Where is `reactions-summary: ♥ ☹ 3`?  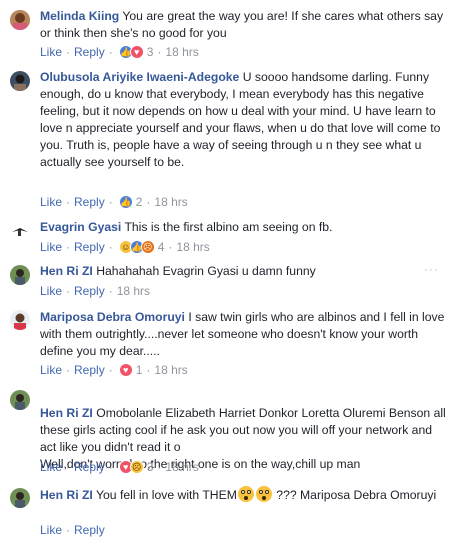
reactions-summary: ♥ ☹ 3 is located at coordinates (136, 467).